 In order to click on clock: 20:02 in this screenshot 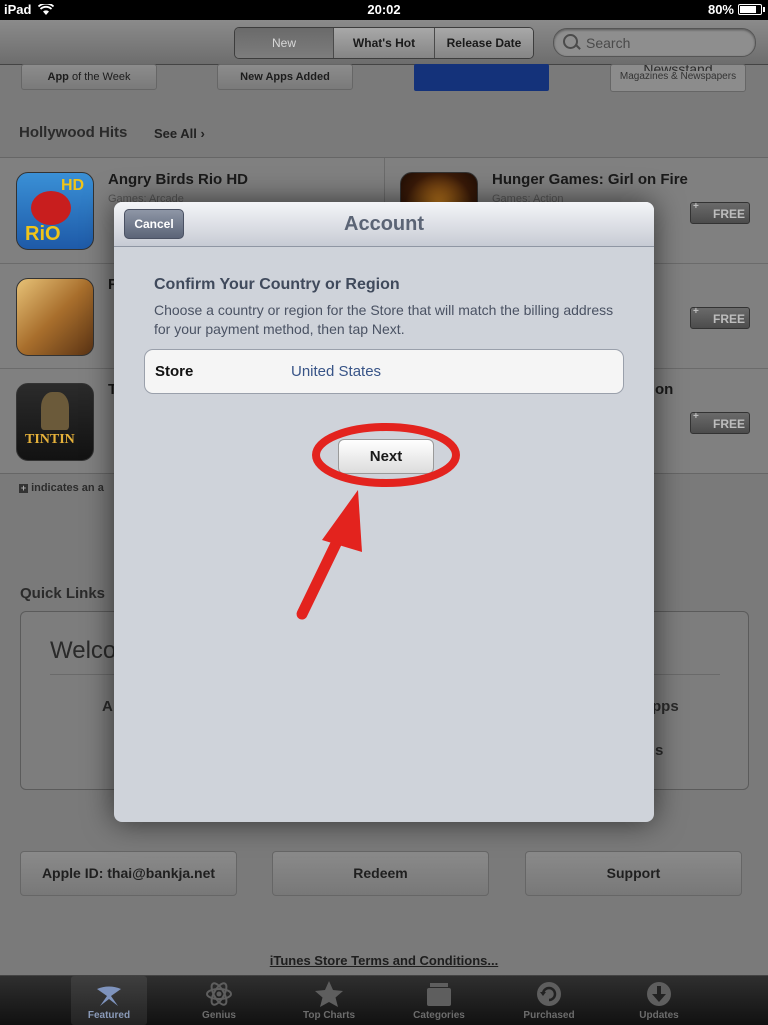, I will do `click(384, 9)`.